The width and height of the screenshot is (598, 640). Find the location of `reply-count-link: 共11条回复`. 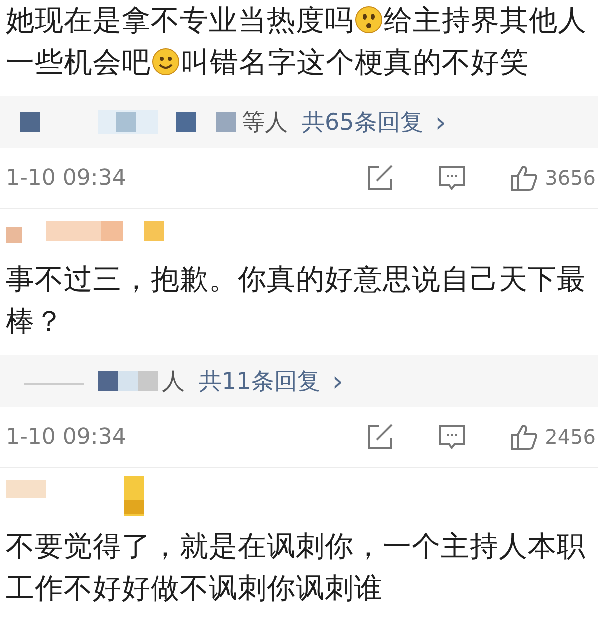

reply-count-link: 共11条回复 is located at coordinates (259, 381).